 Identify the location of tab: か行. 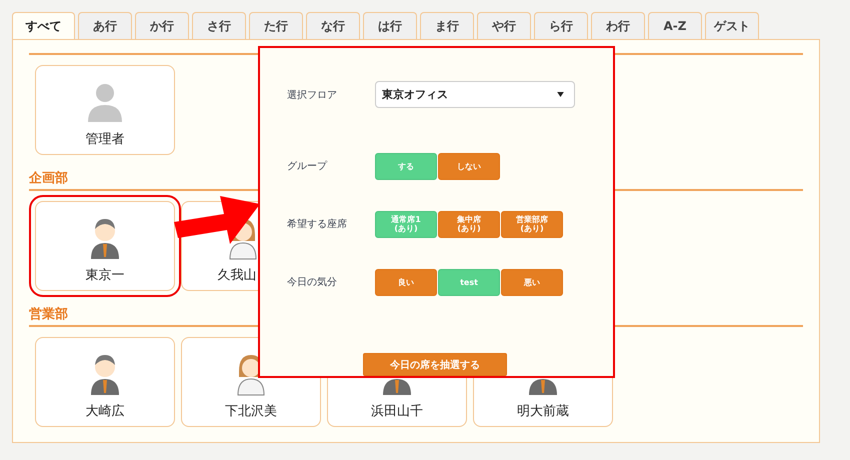
(162, 25).